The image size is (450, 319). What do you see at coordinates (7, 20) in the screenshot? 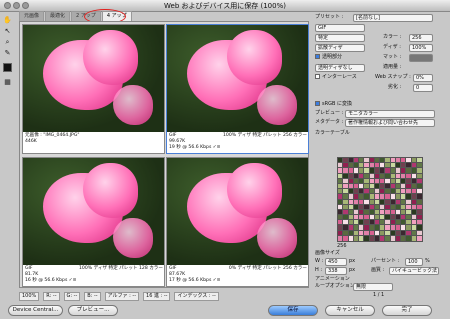
I see `hand-tool-icon: ✋` at bounding box center [7, 20].